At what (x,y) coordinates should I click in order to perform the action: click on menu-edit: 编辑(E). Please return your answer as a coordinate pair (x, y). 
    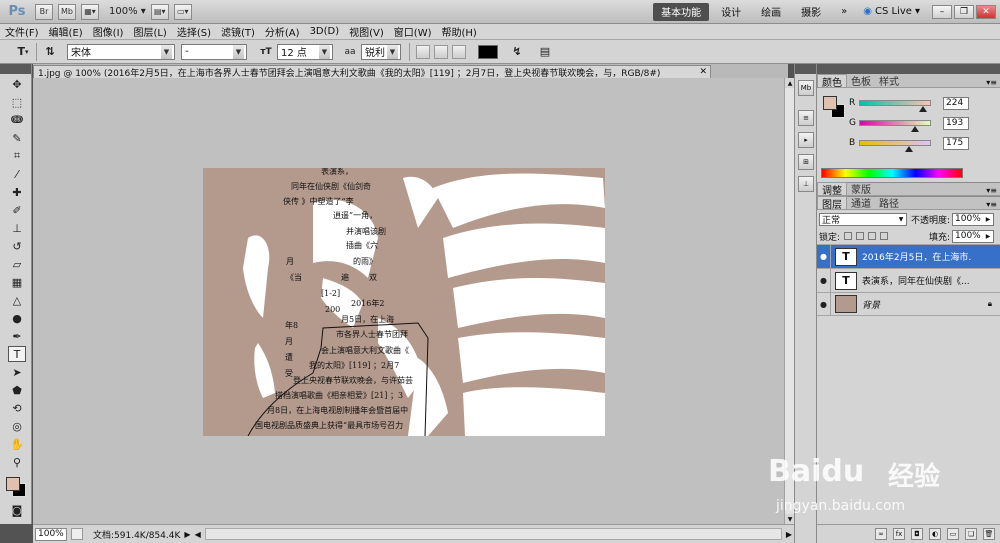
    Looking at the image, I should click on (66, 31).